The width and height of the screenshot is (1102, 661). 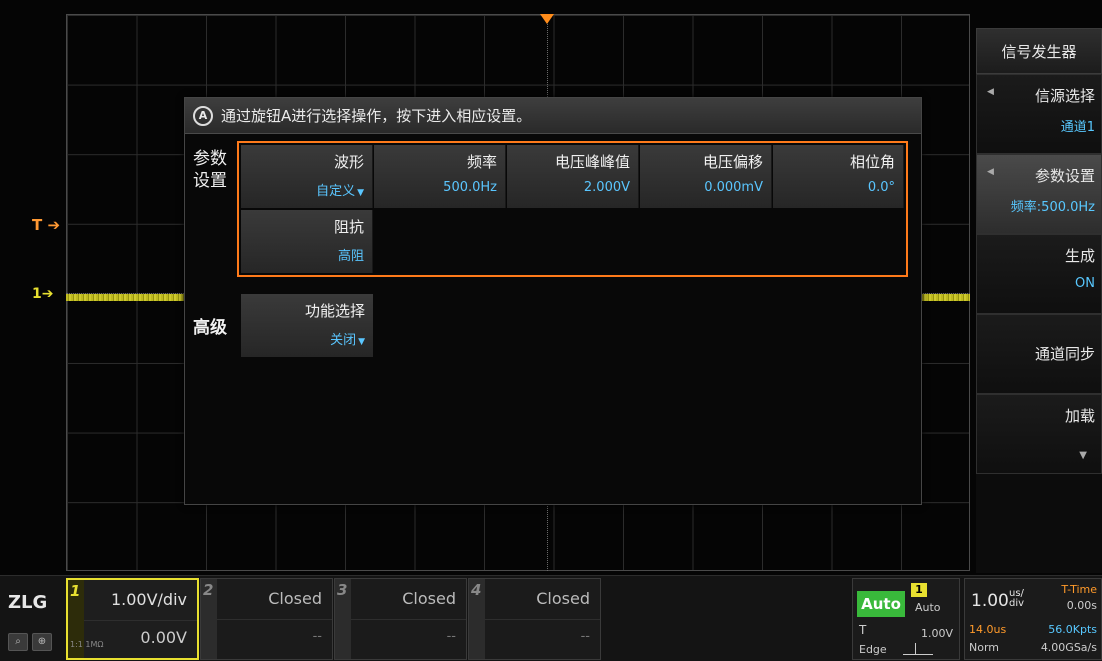 I want to click on param-value: 自定义 ▼, so click(x=302, y=189).